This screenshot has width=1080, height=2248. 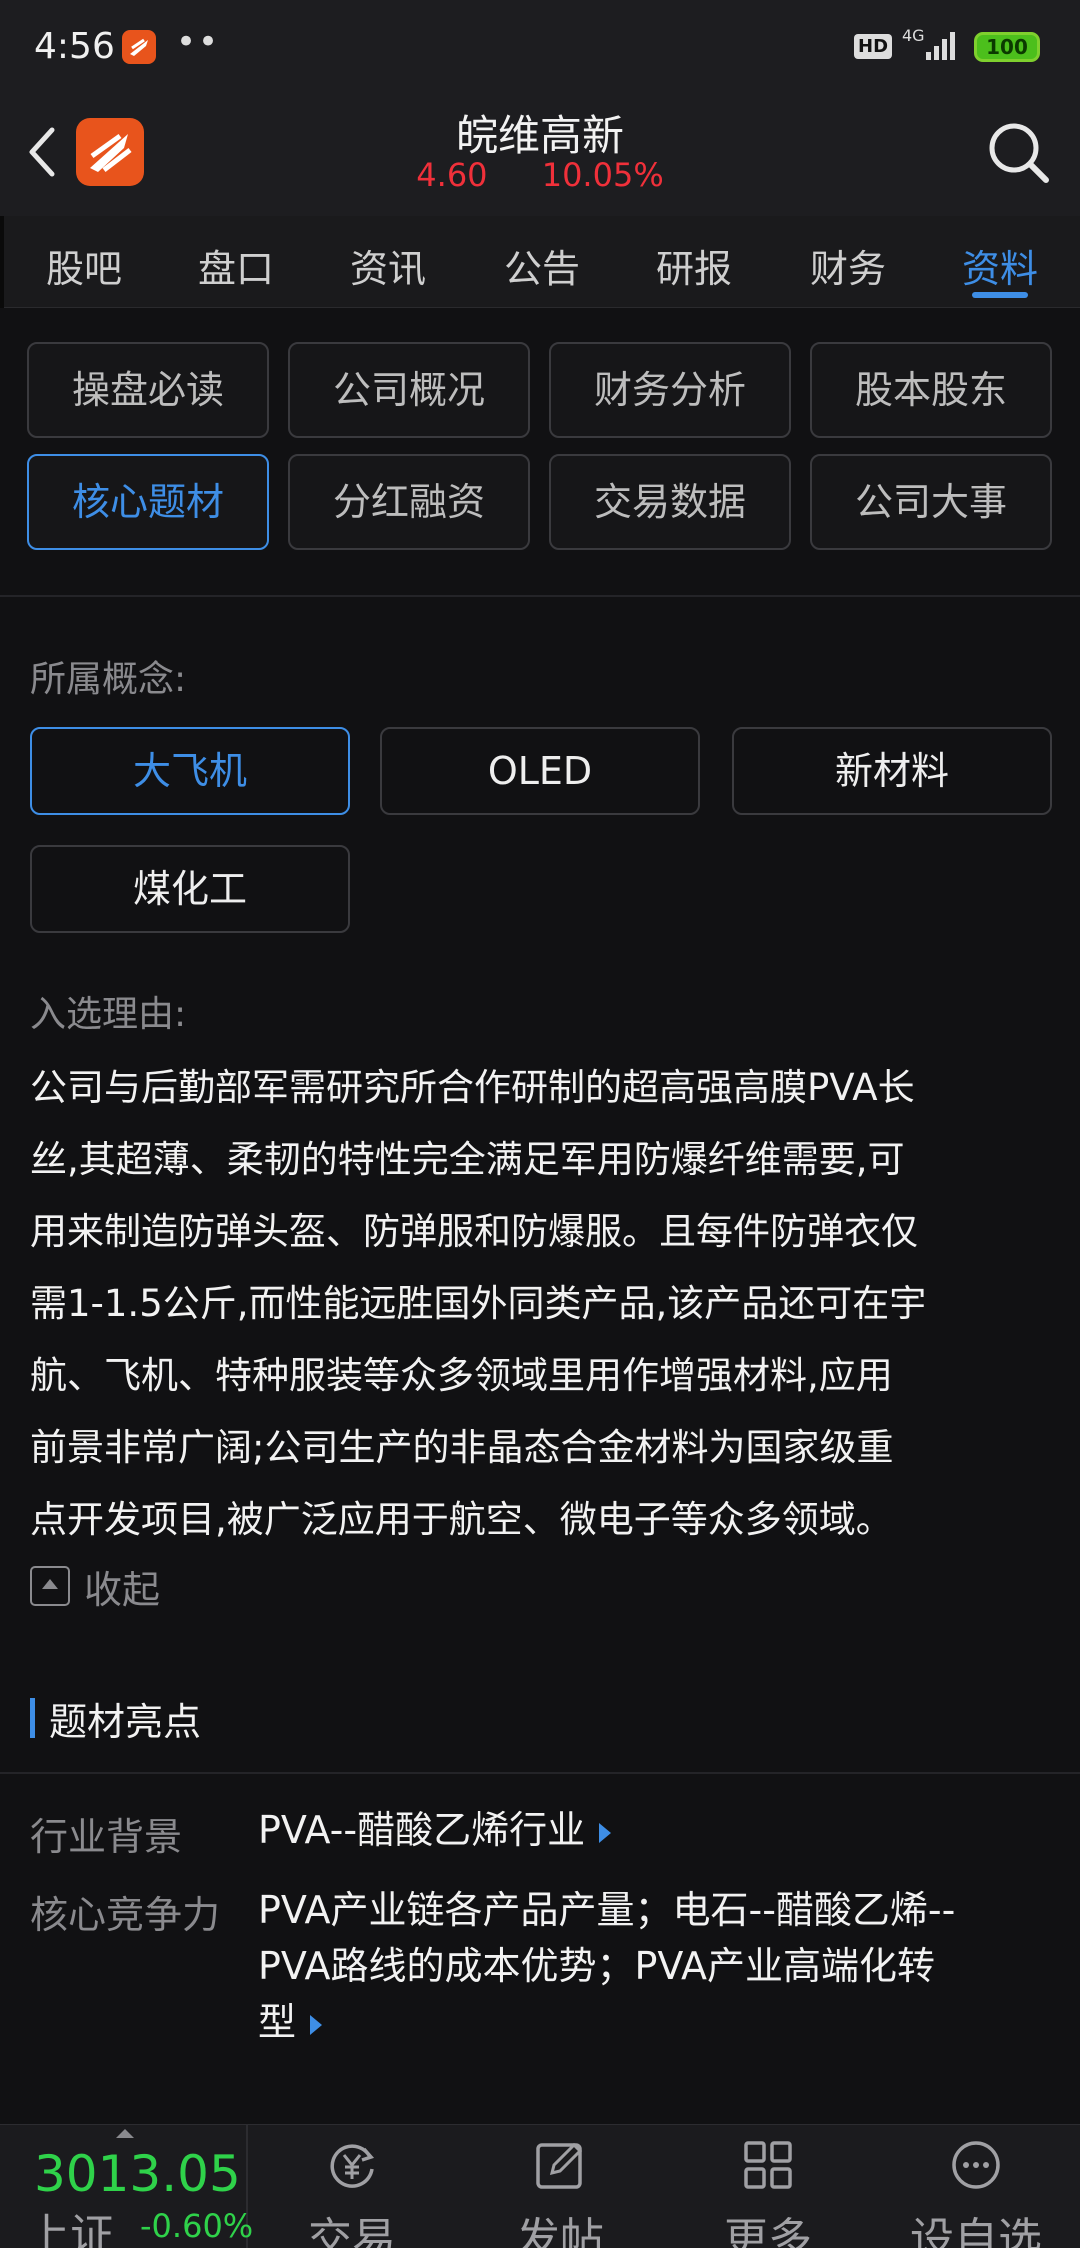 I want to click on status-time: 4:56, so click(x=74, y=46).